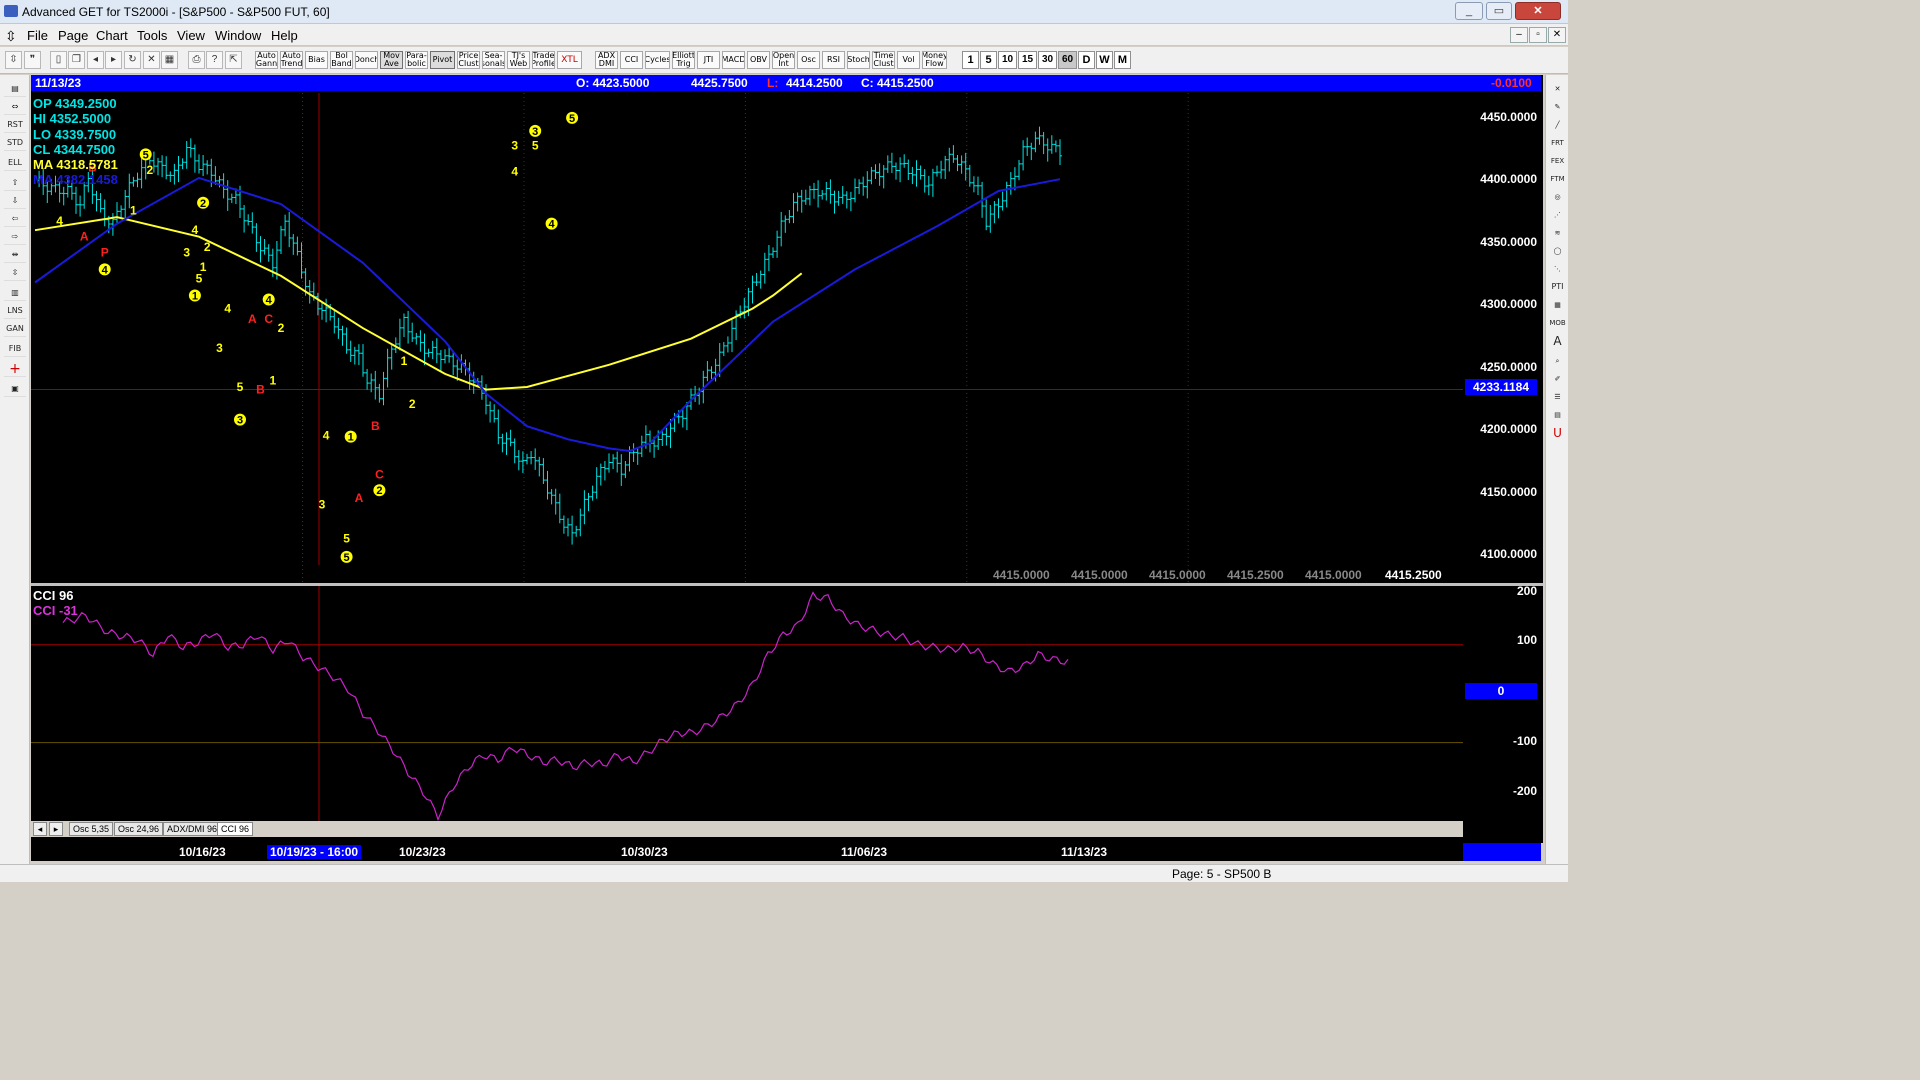 The height and width of the screenshot is (1080, 1920). I want to click on draw-line-icon: ╱, so click(1557, 125).